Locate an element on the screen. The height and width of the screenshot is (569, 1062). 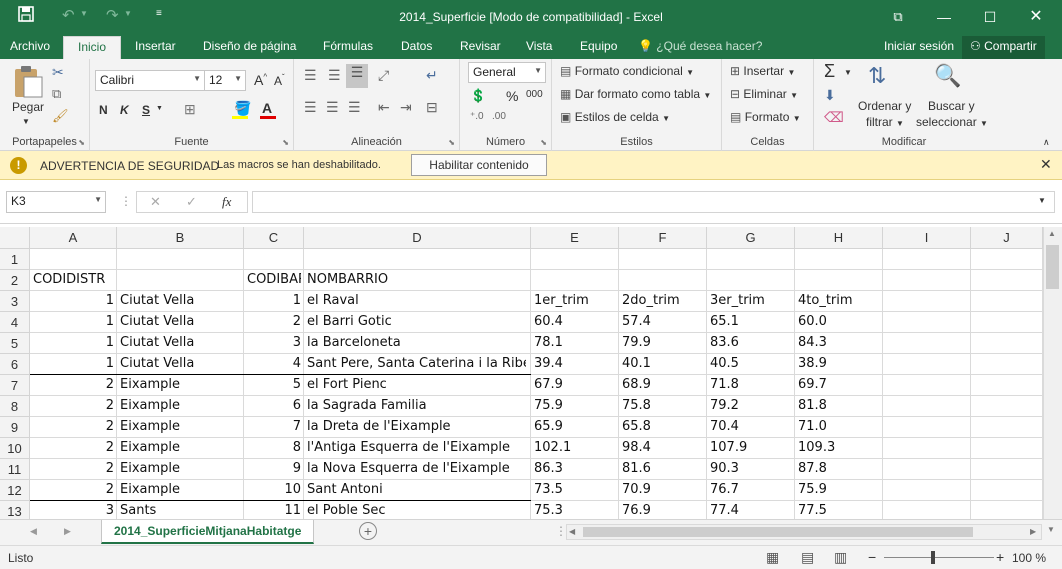
cell-a12: 2 is located at coordinates (73, 489).